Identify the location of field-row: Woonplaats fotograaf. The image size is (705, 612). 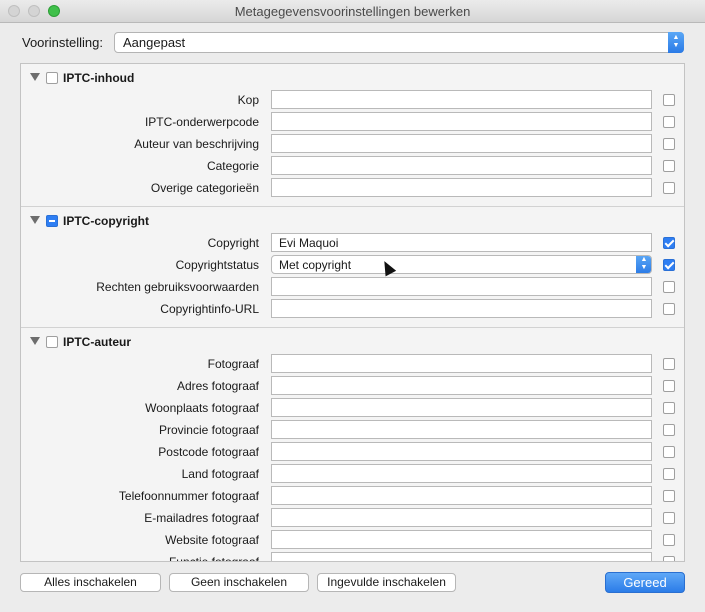
(352, 407).